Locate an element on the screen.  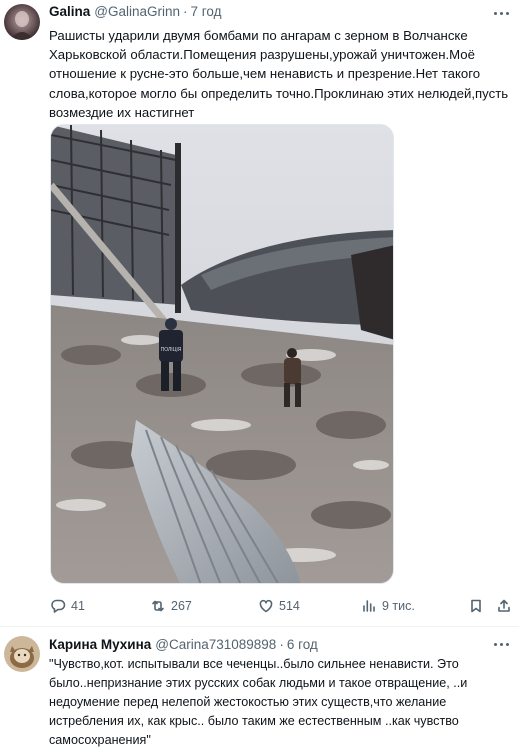
views-button: 9 тис. is located at coordinates (388, 606).